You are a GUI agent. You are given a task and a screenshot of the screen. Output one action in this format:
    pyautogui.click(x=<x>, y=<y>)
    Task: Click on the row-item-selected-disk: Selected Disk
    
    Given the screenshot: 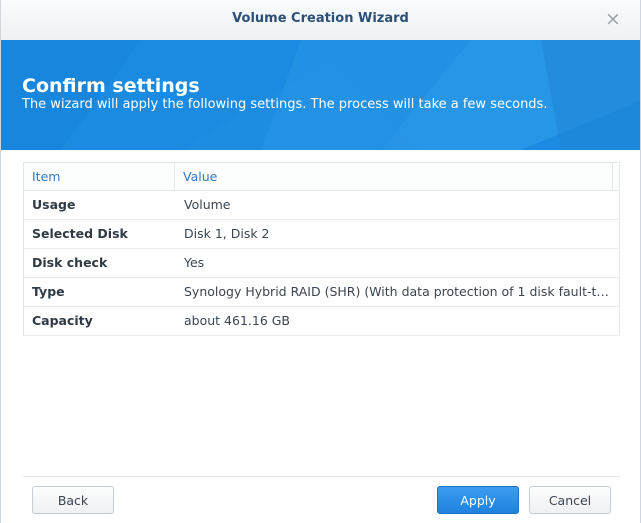 What is the action you would take?
    pyautogui.click(x=80, y=233)
    